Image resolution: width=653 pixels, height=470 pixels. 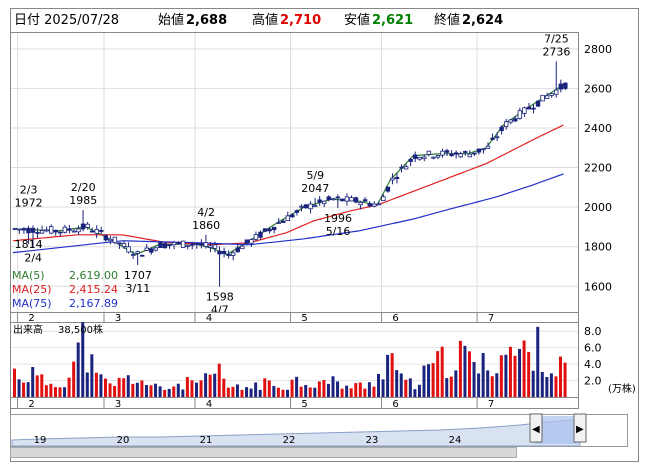 I want to click on price-y-tick: 2800, so click(x=598, y=49).